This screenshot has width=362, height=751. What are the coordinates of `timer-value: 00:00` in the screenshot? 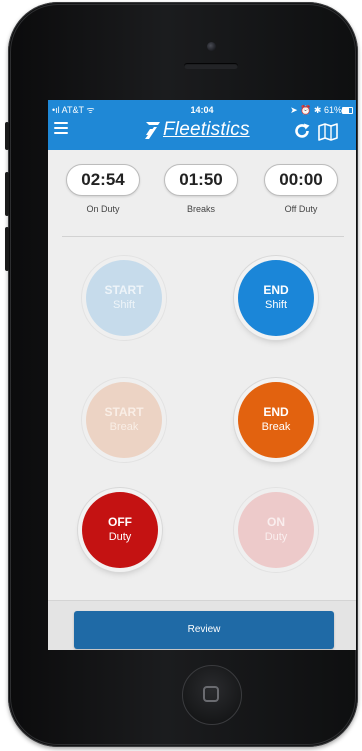 It's located at (301, 180).